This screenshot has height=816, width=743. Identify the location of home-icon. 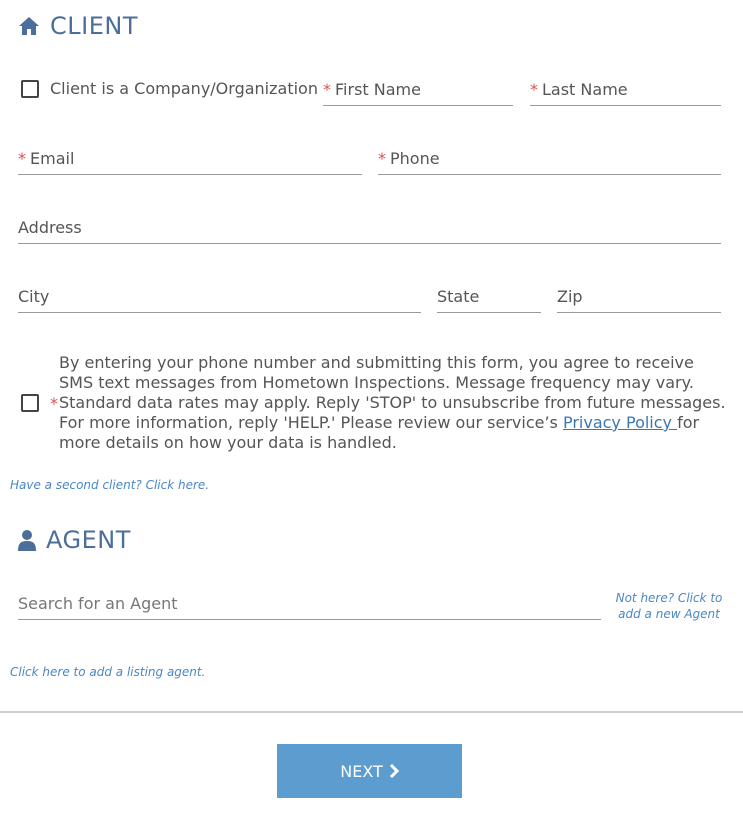
(29, 26).